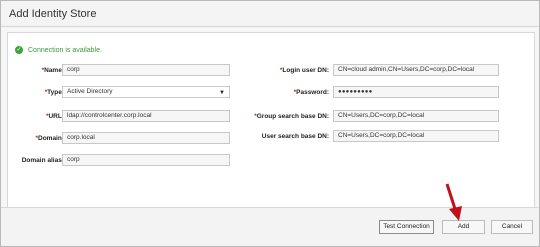 The height and width of the screenshot is (247, 540). I want to click on group-search-base-dn-label: *Group search base DN:, so click(291, 116).